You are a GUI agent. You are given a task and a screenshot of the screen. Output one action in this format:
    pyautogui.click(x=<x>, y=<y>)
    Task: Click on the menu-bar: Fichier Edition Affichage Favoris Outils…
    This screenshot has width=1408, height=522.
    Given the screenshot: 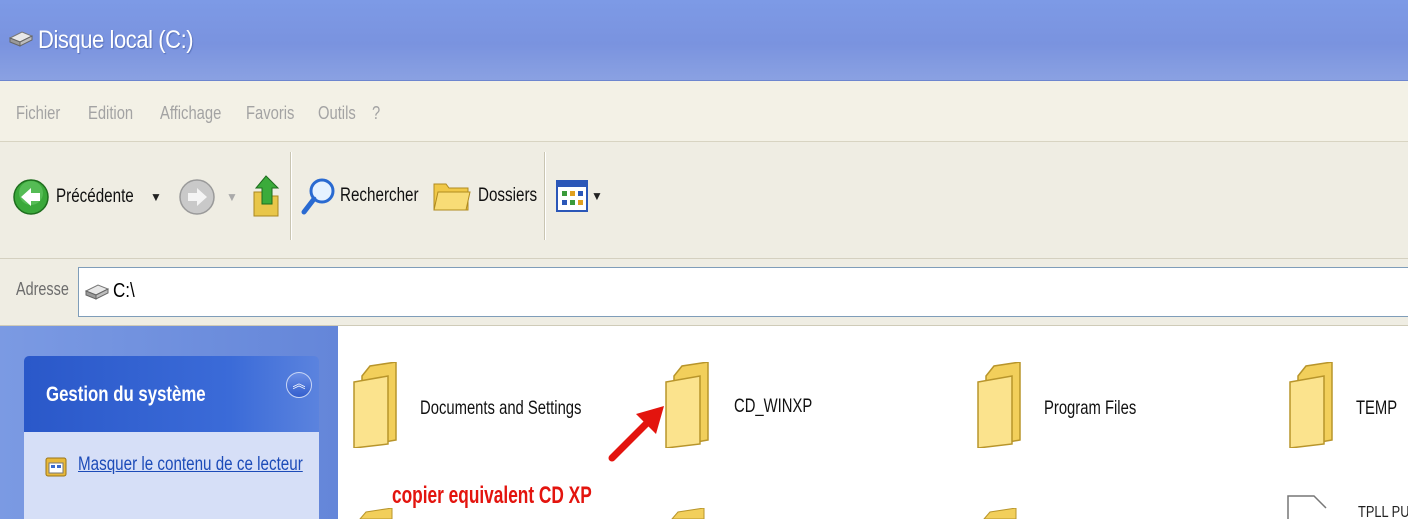 What is the action you would take?
    pyautogui.click(x=704, y=111)
    